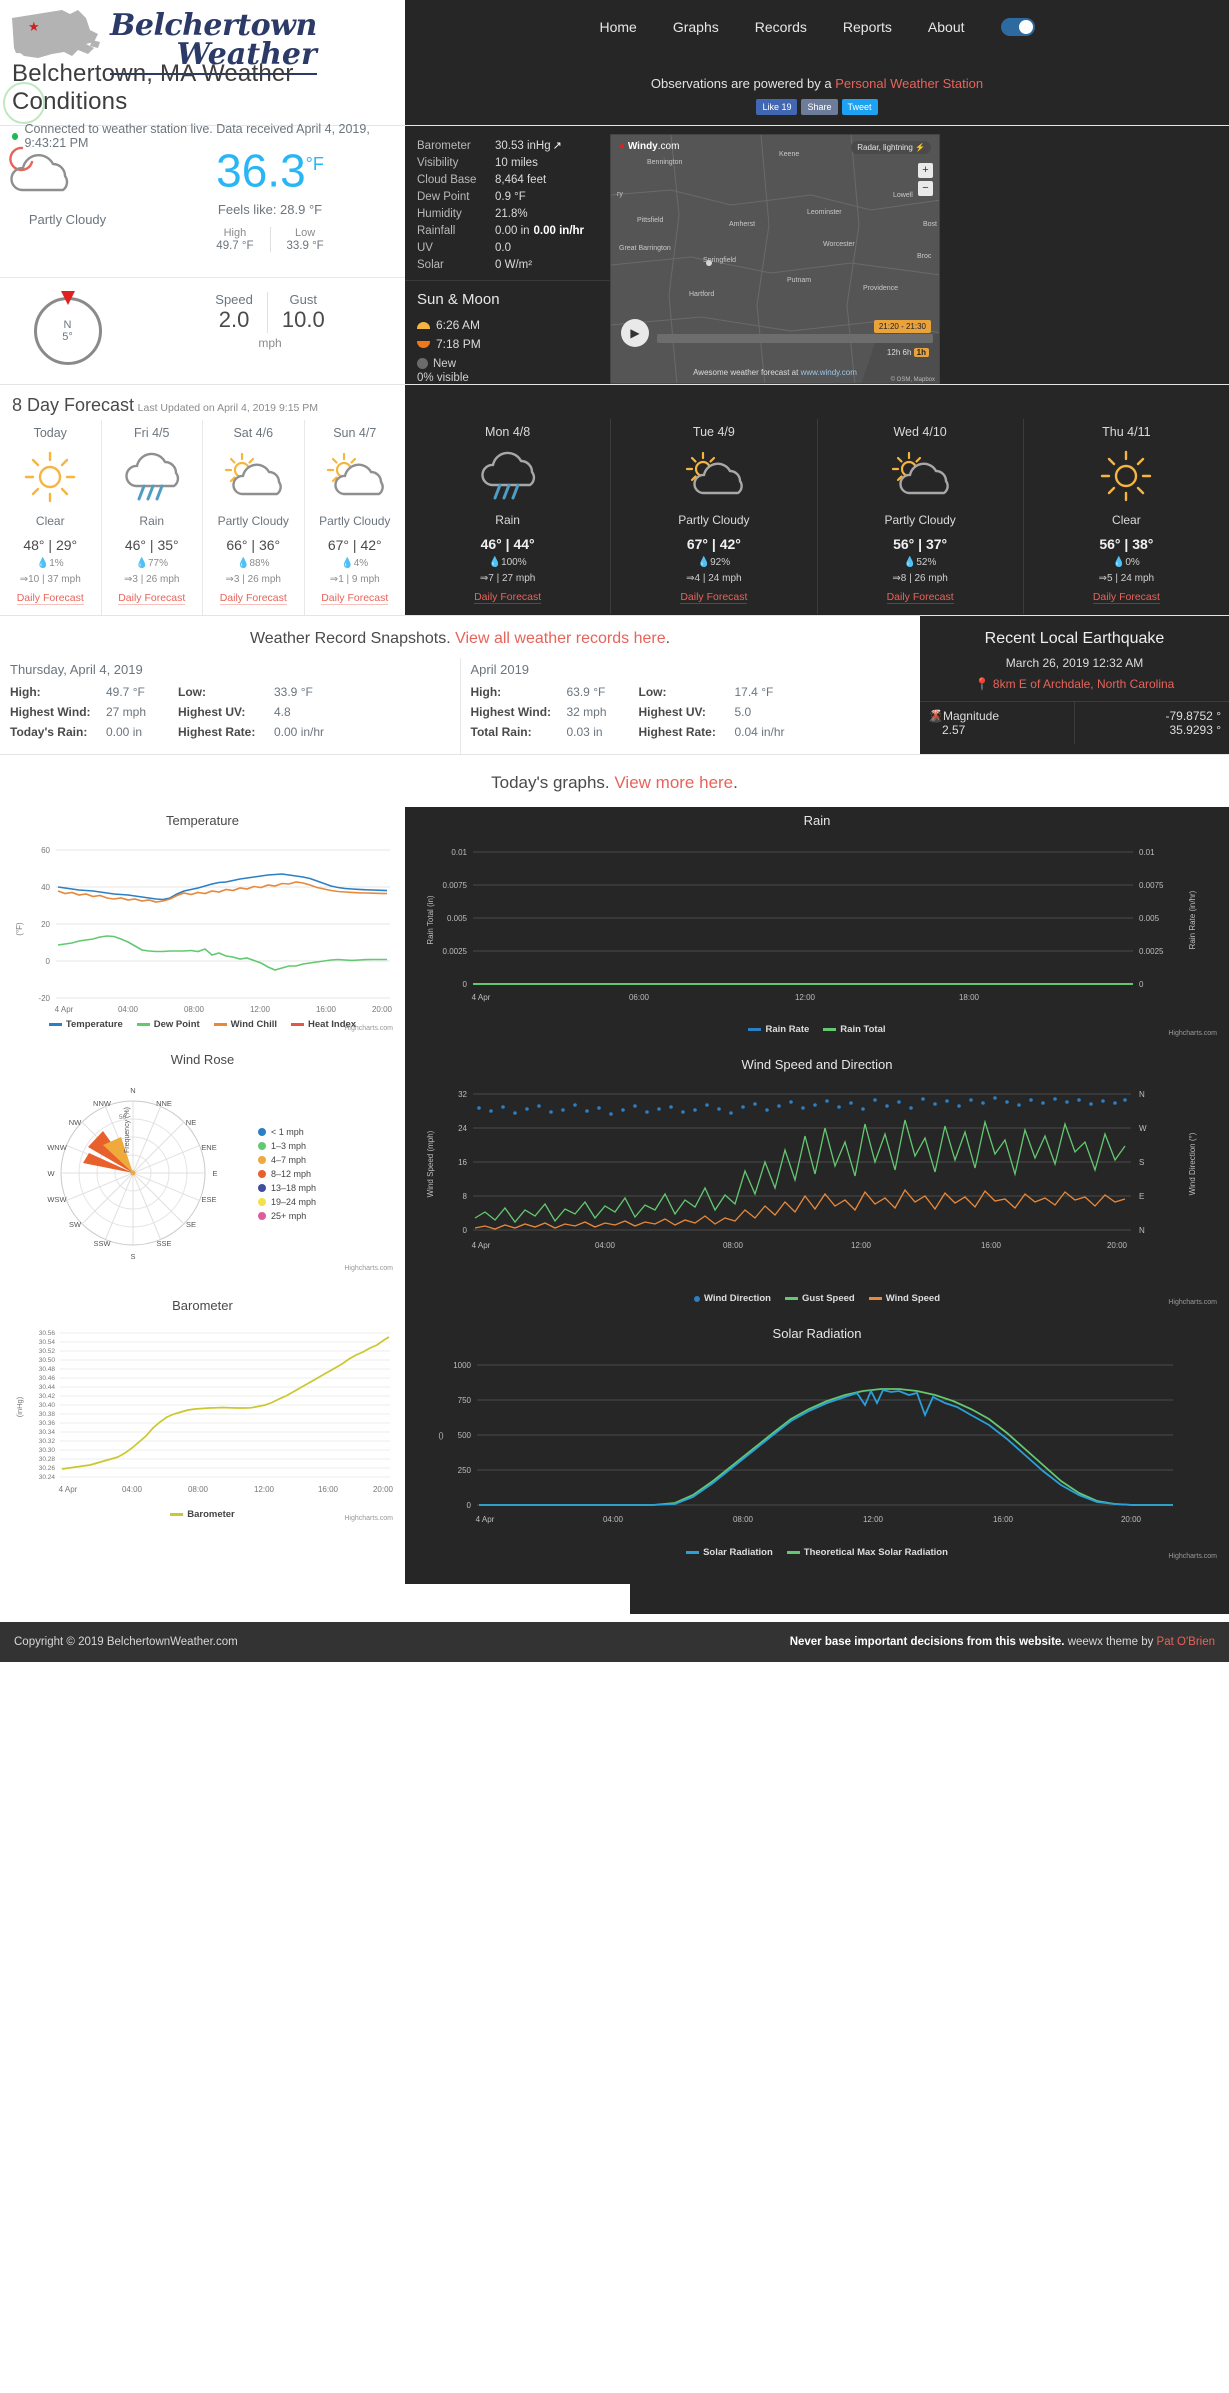  Describe the element at coordinates (191, 1122) in the screenshot. I see `svg-text: NE` at that location.